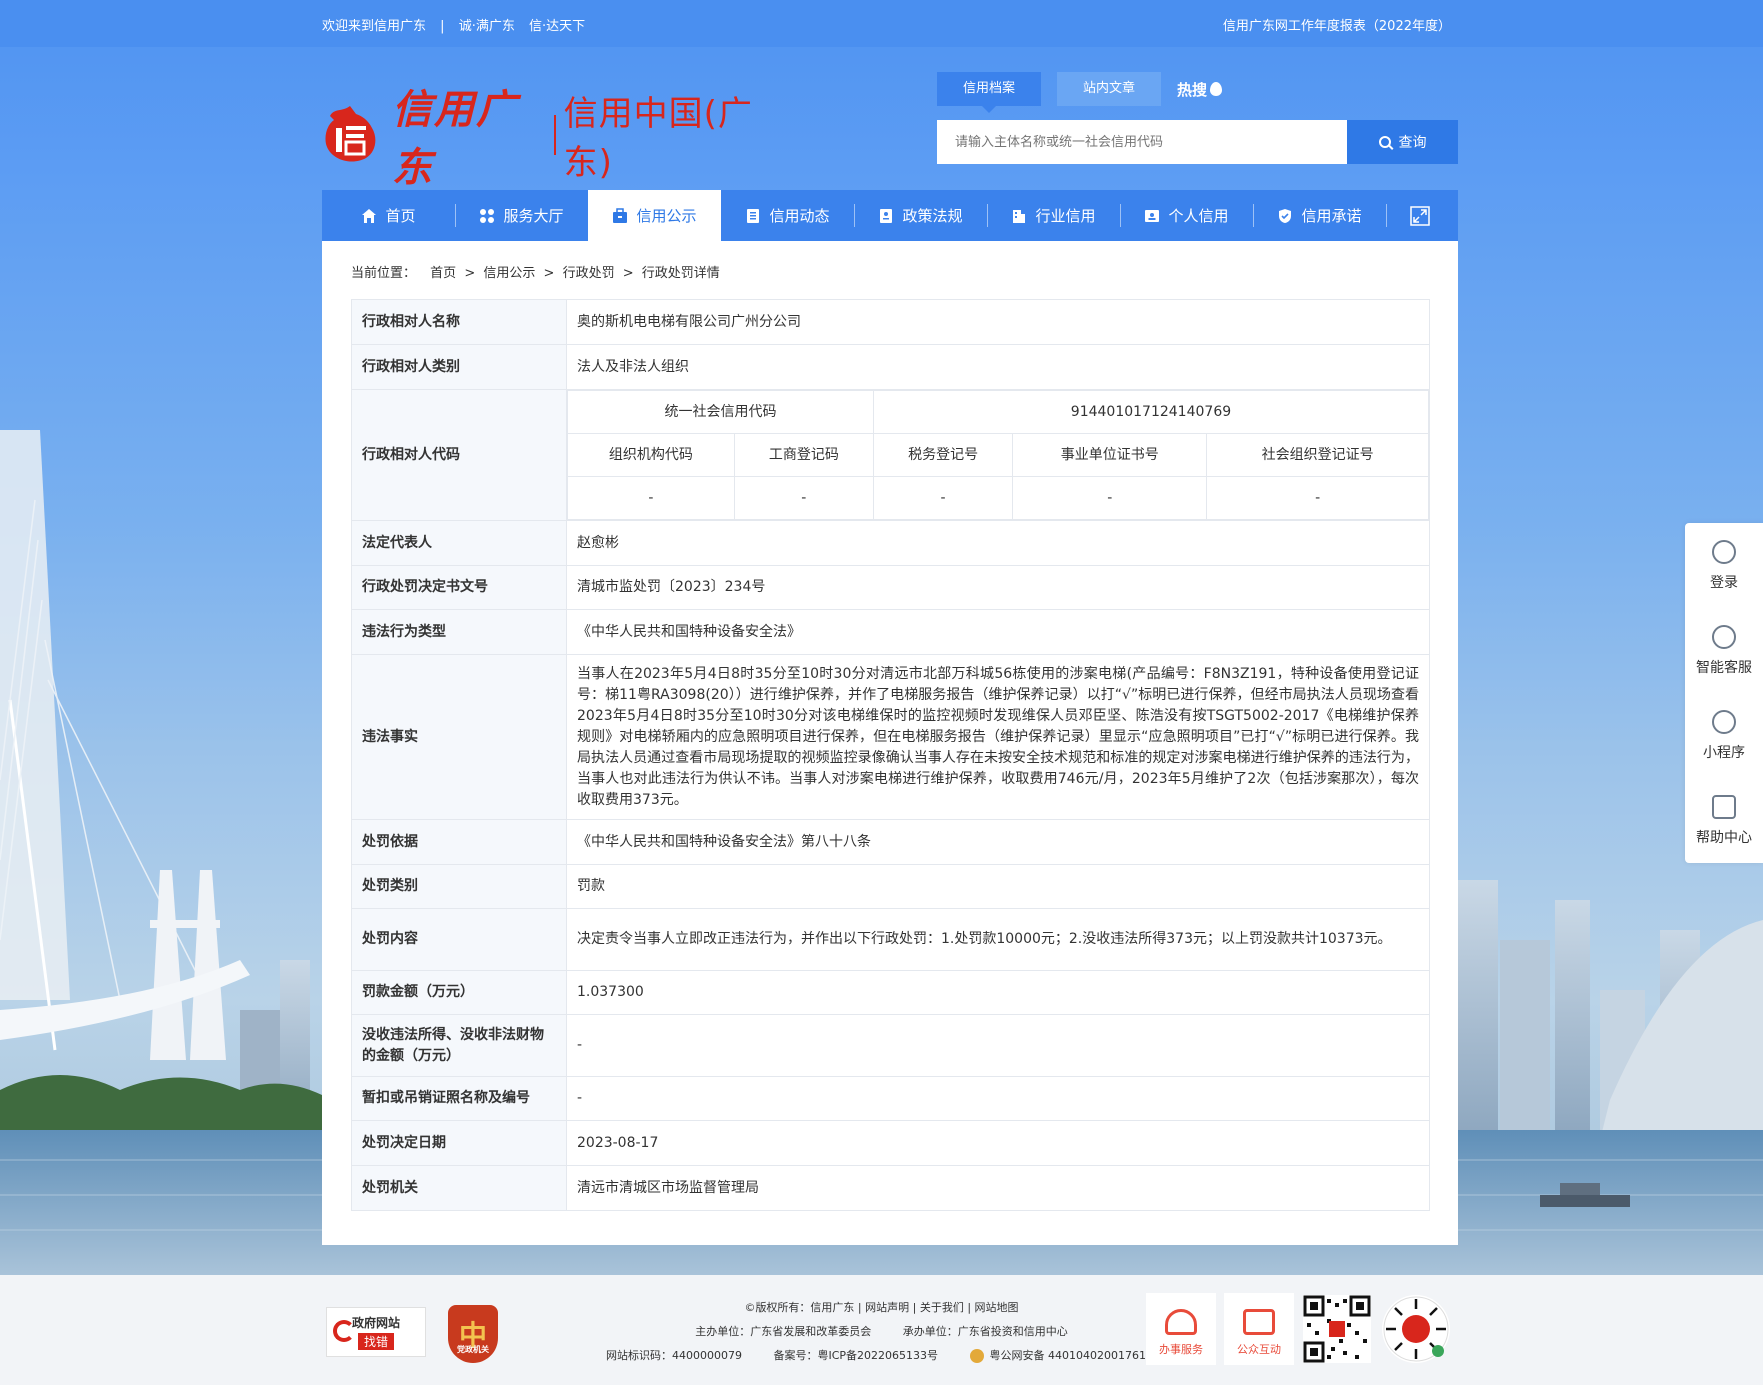 The width and height of the screenshot is (1763, 1385). I want to click on service-button: 办事服务, so click(1181, 1329).